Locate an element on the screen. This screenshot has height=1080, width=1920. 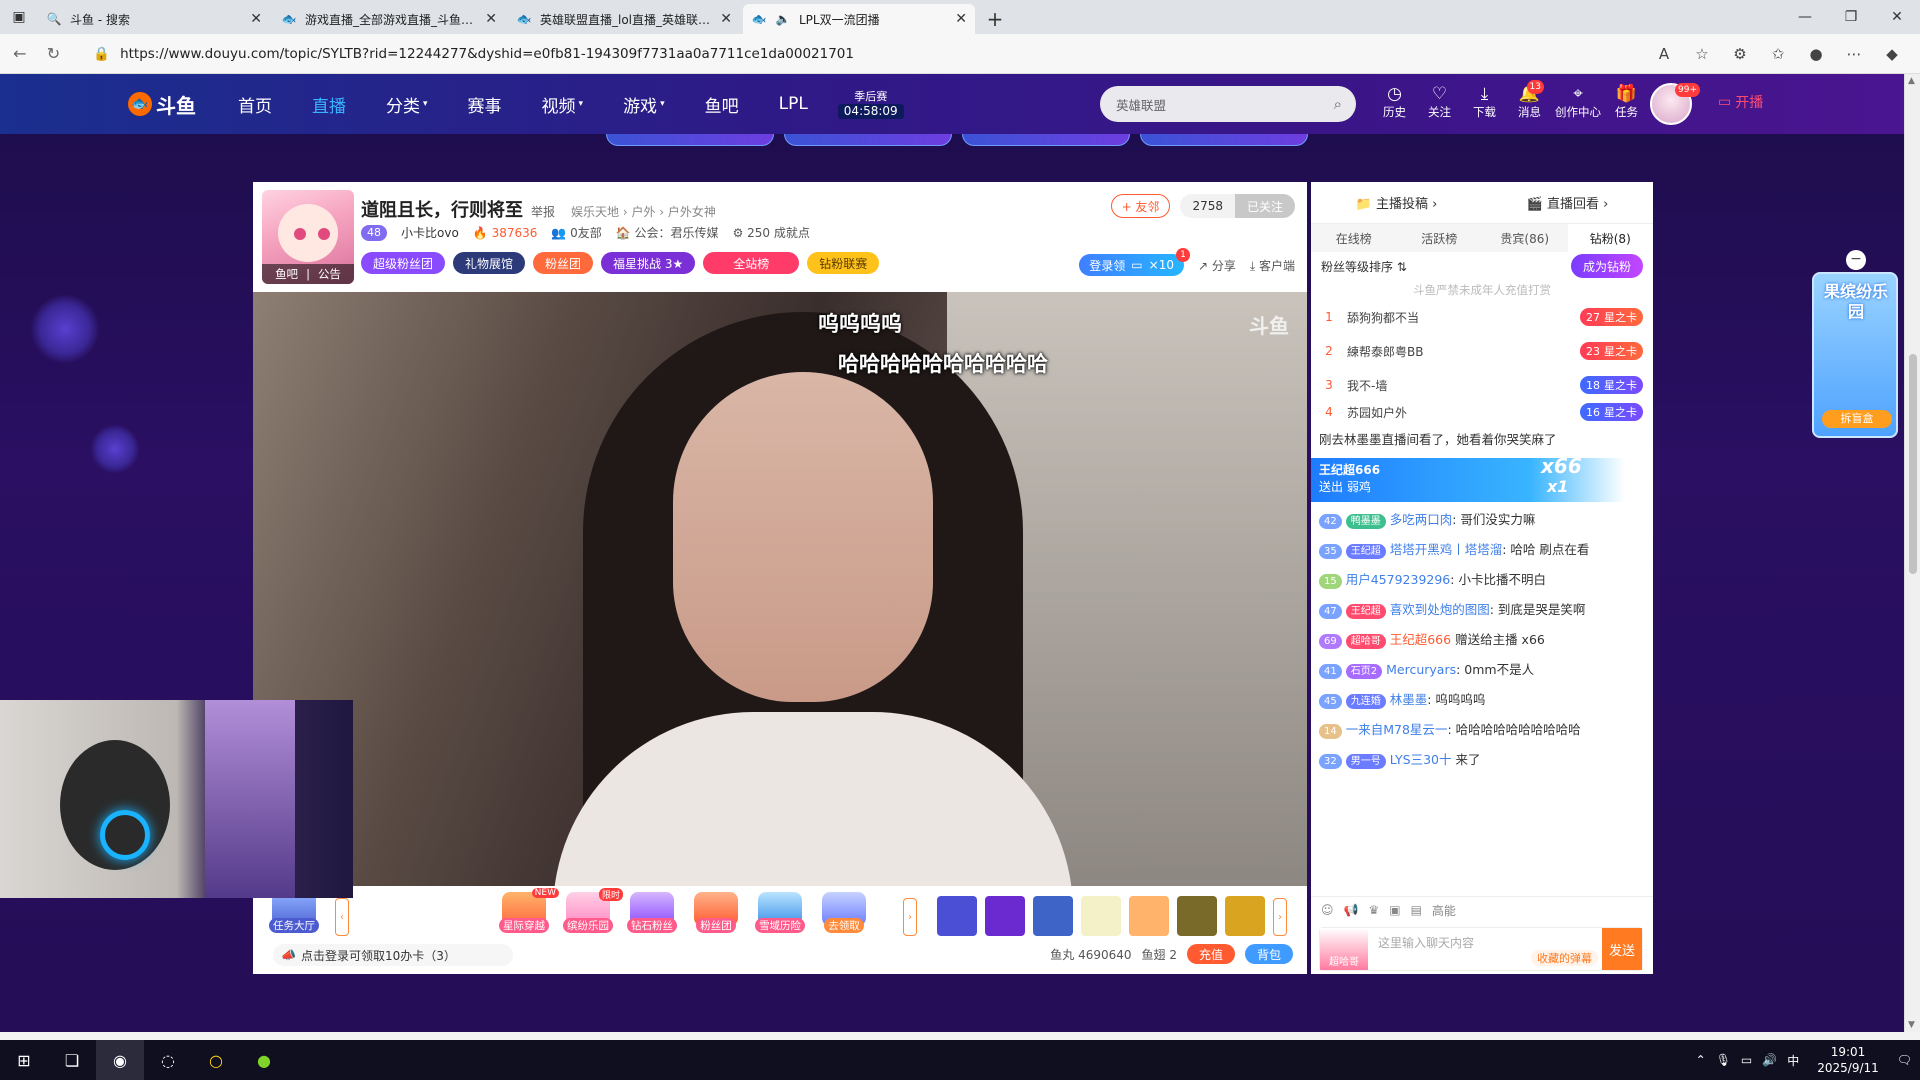
nav-games: 游戏 ▾ is located at coordinates (644, 104).